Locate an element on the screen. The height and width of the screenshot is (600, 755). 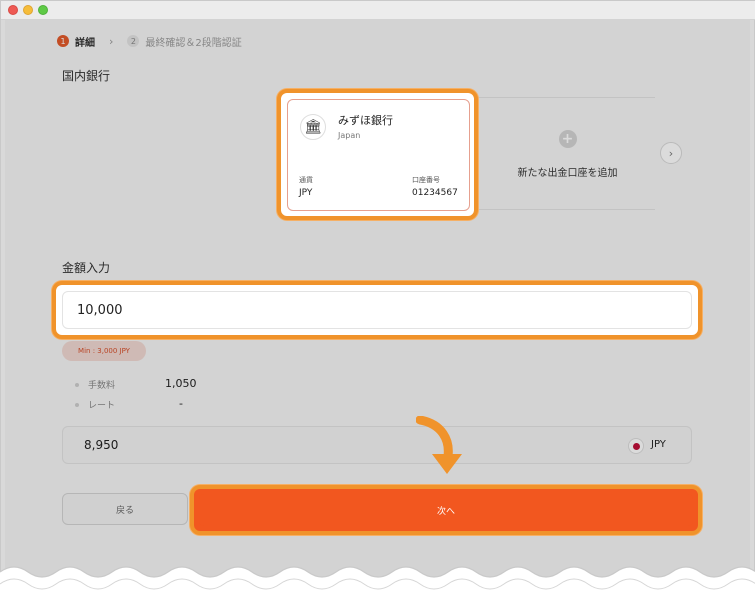
title-bar is located at coordinates (378, 10).